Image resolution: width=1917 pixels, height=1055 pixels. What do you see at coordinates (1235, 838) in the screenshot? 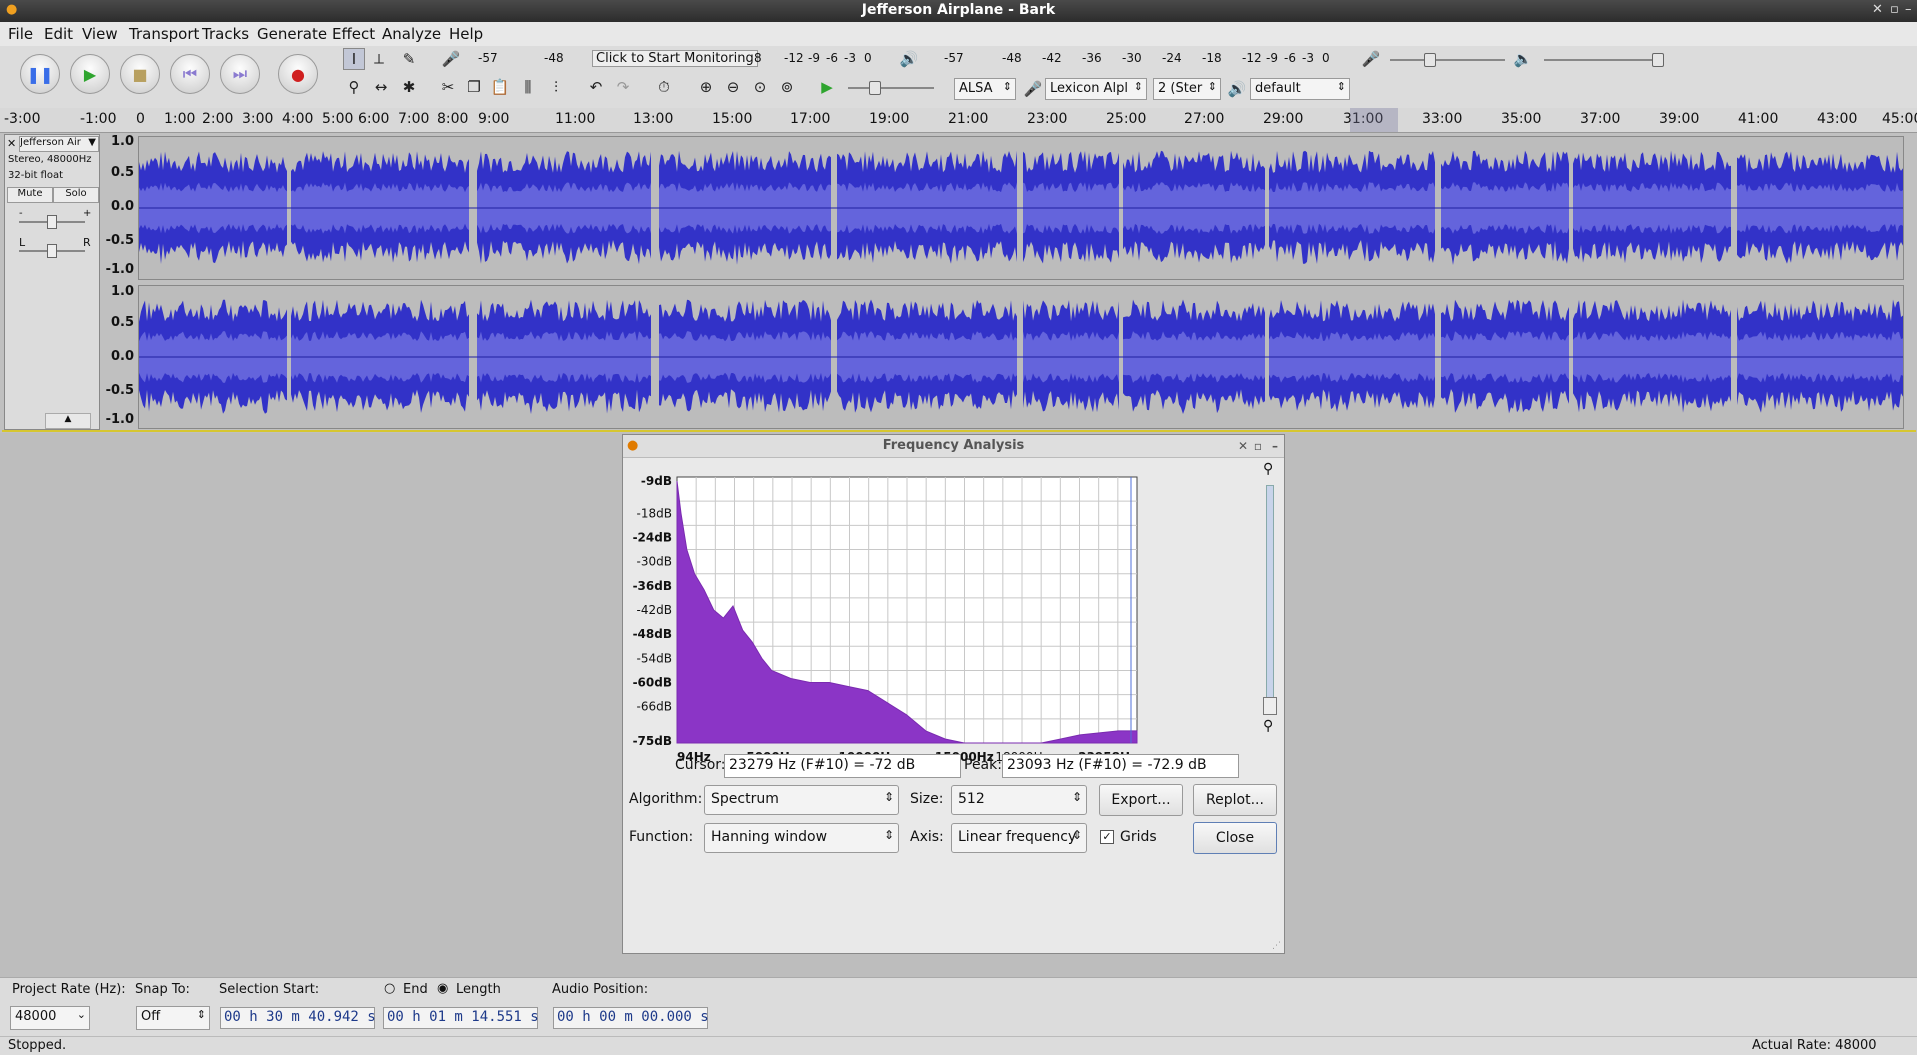
I see `close-button: Close` at bounding box center [1235, 838].